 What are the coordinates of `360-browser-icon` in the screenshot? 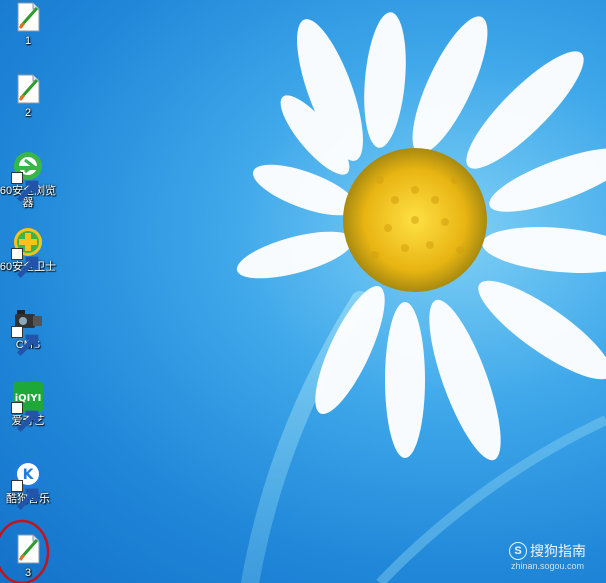 It's located at (28, 176).